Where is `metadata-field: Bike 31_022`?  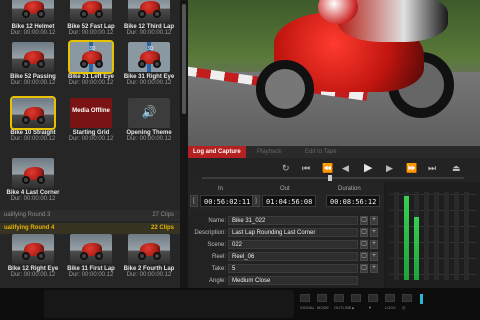
metadata-field: Bike 31_022 is located at coordinates (293, 220).